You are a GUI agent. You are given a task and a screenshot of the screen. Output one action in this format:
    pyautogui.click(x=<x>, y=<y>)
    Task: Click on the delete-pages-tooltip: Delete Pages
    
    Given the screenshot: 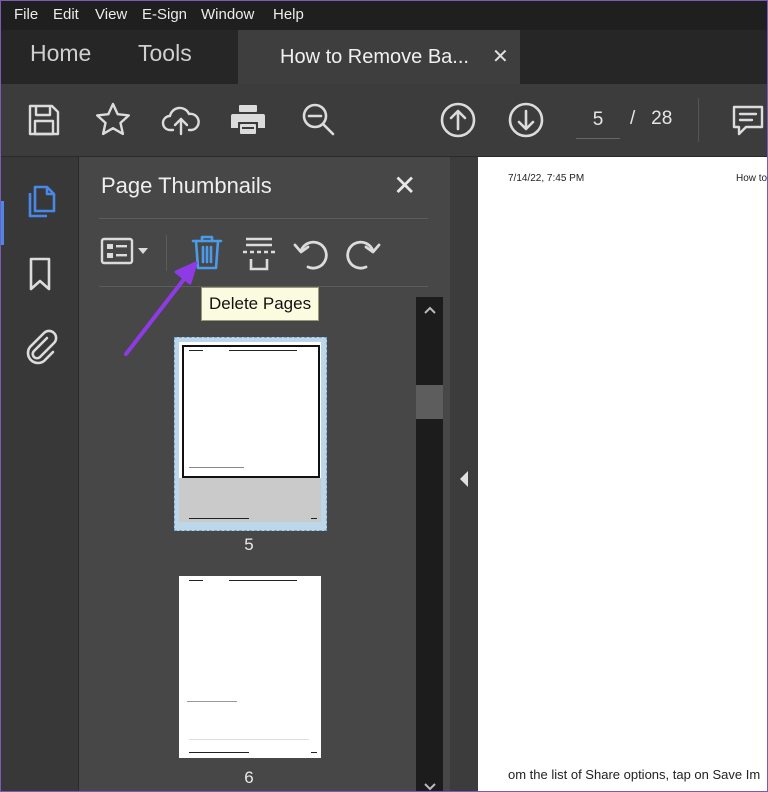 What is the action you would take?
    pyautogui.click(x=260, y=304)
    